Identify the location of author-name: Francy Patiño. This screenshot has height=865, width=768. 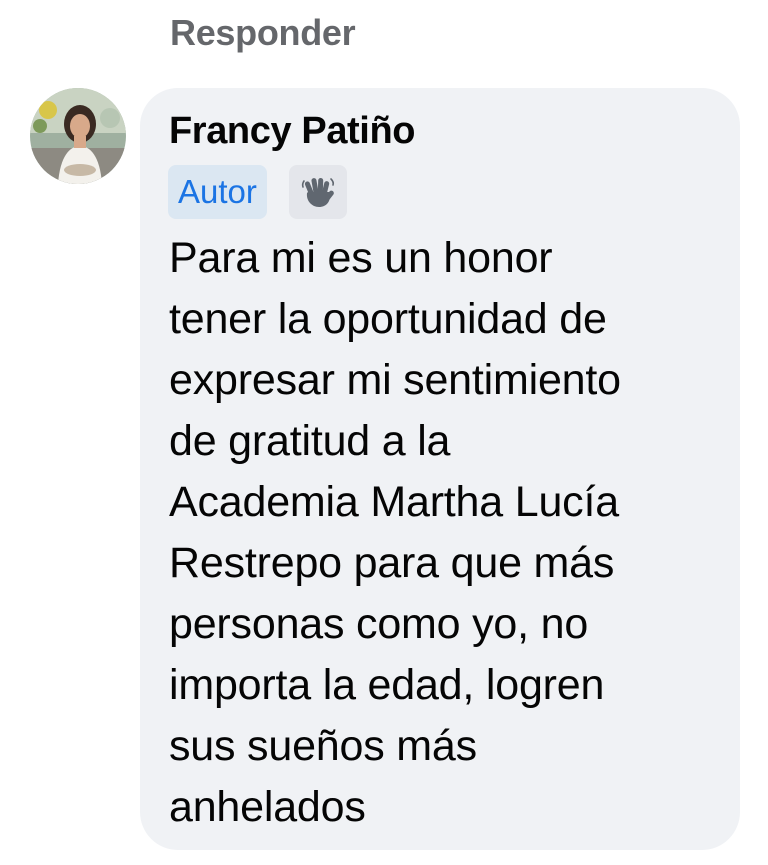
(292, 131).